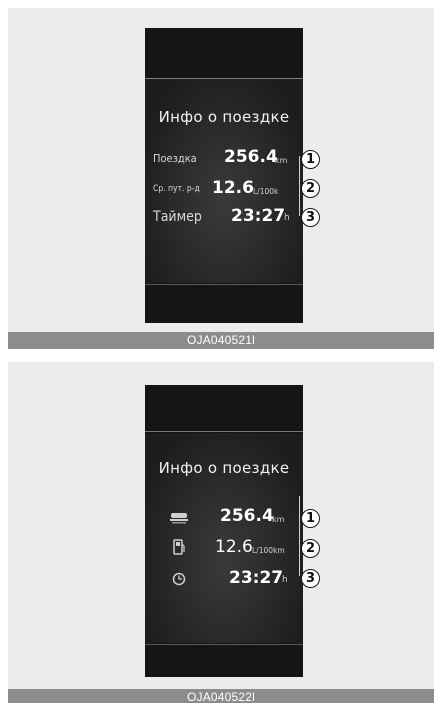  Describe the element at coordinates (268, 550) in the screenshot. I see `avg-fuel-unit: L/100km` at that location.